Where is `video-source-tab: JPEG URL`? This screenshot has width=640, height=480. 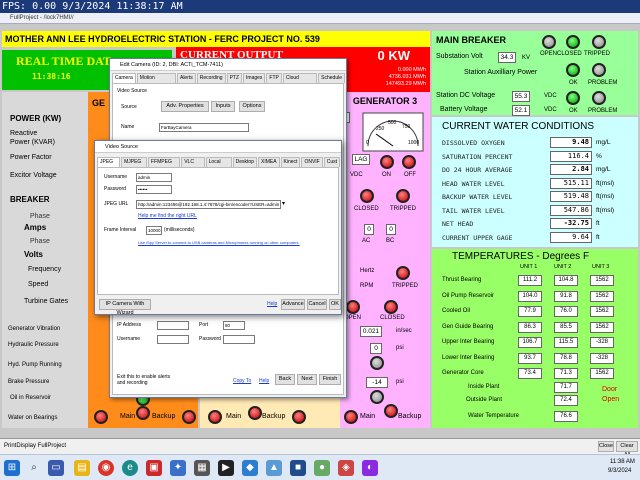 video-source-tab: JPEG URL is located at coordinates (109, 165).